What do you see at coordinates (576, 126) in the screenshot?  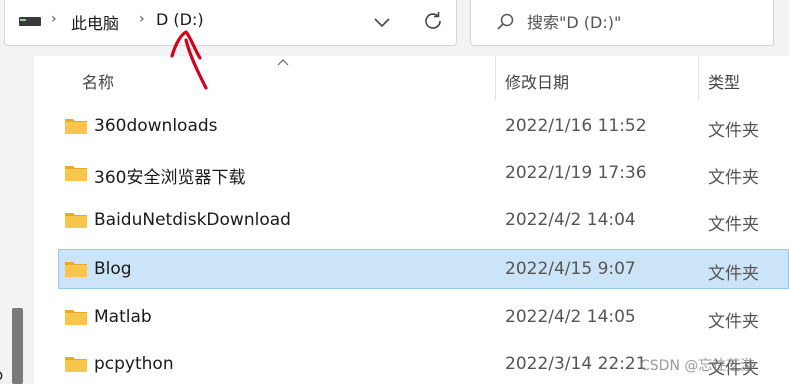 I see `file-date: 2022/1/16 11:52` at bounding box center [576, 126].